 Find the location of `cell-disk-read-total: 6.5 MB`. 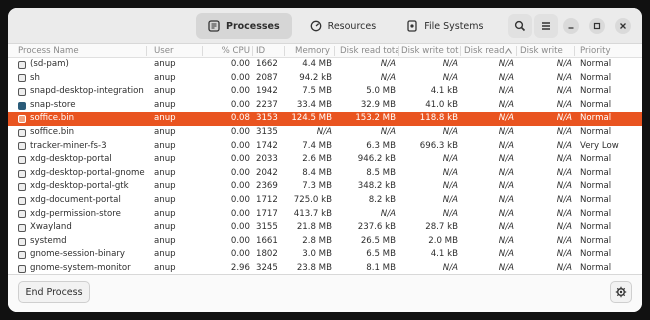

cell-disk-read-total: 6.5 MB is located at coordinates (381, 254).